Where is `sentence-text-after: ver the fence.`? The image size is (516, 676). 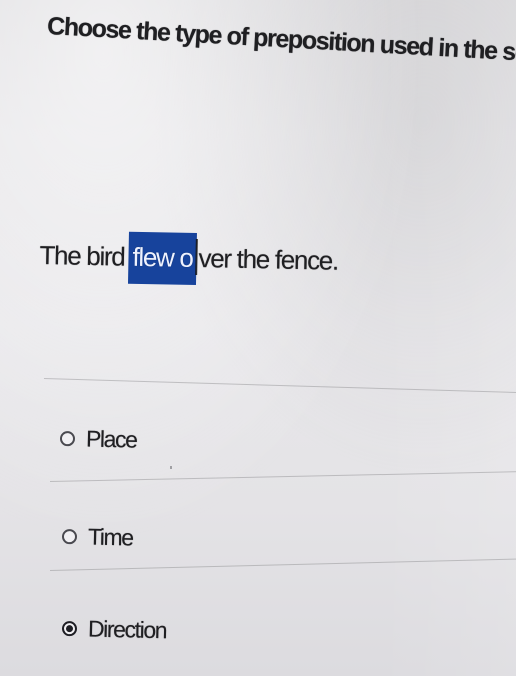 sentence-text-after: ver the fence. is located at coordinates (268, 259).